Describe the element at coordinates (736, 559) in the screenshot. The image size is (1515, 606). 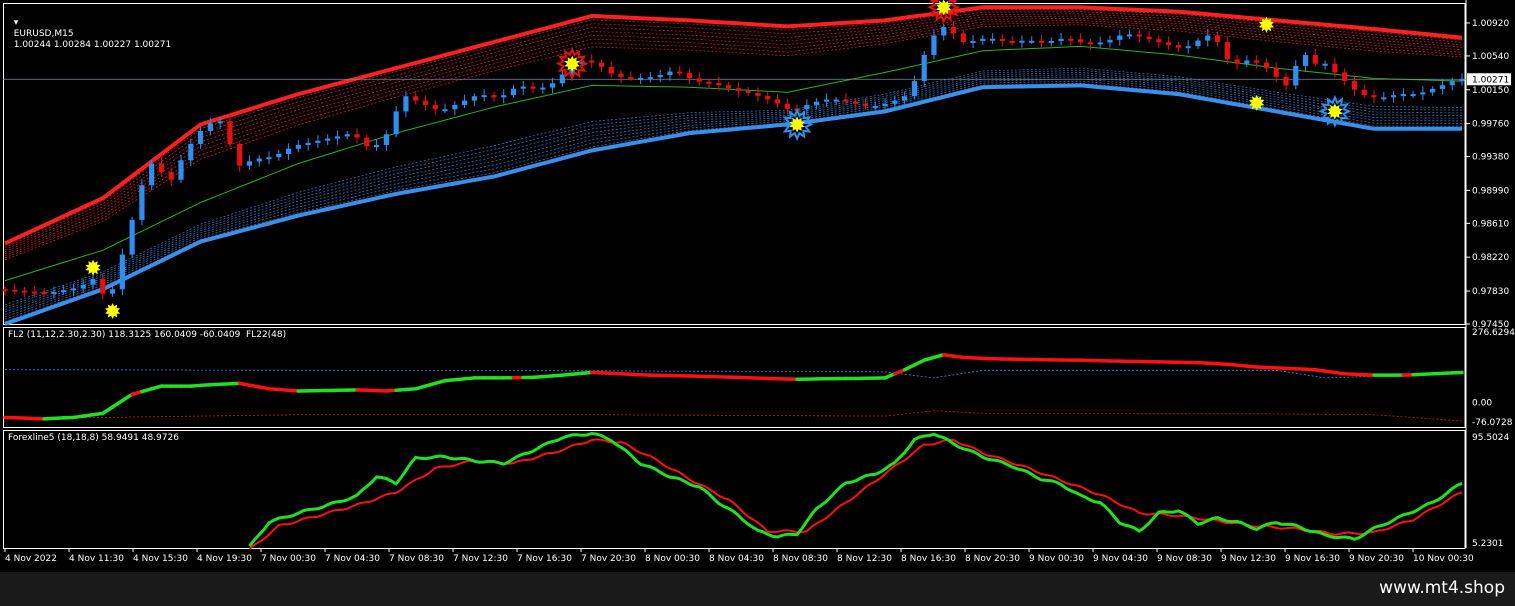
I see `x-tick-label: 8 Nov 04:30` at that location.